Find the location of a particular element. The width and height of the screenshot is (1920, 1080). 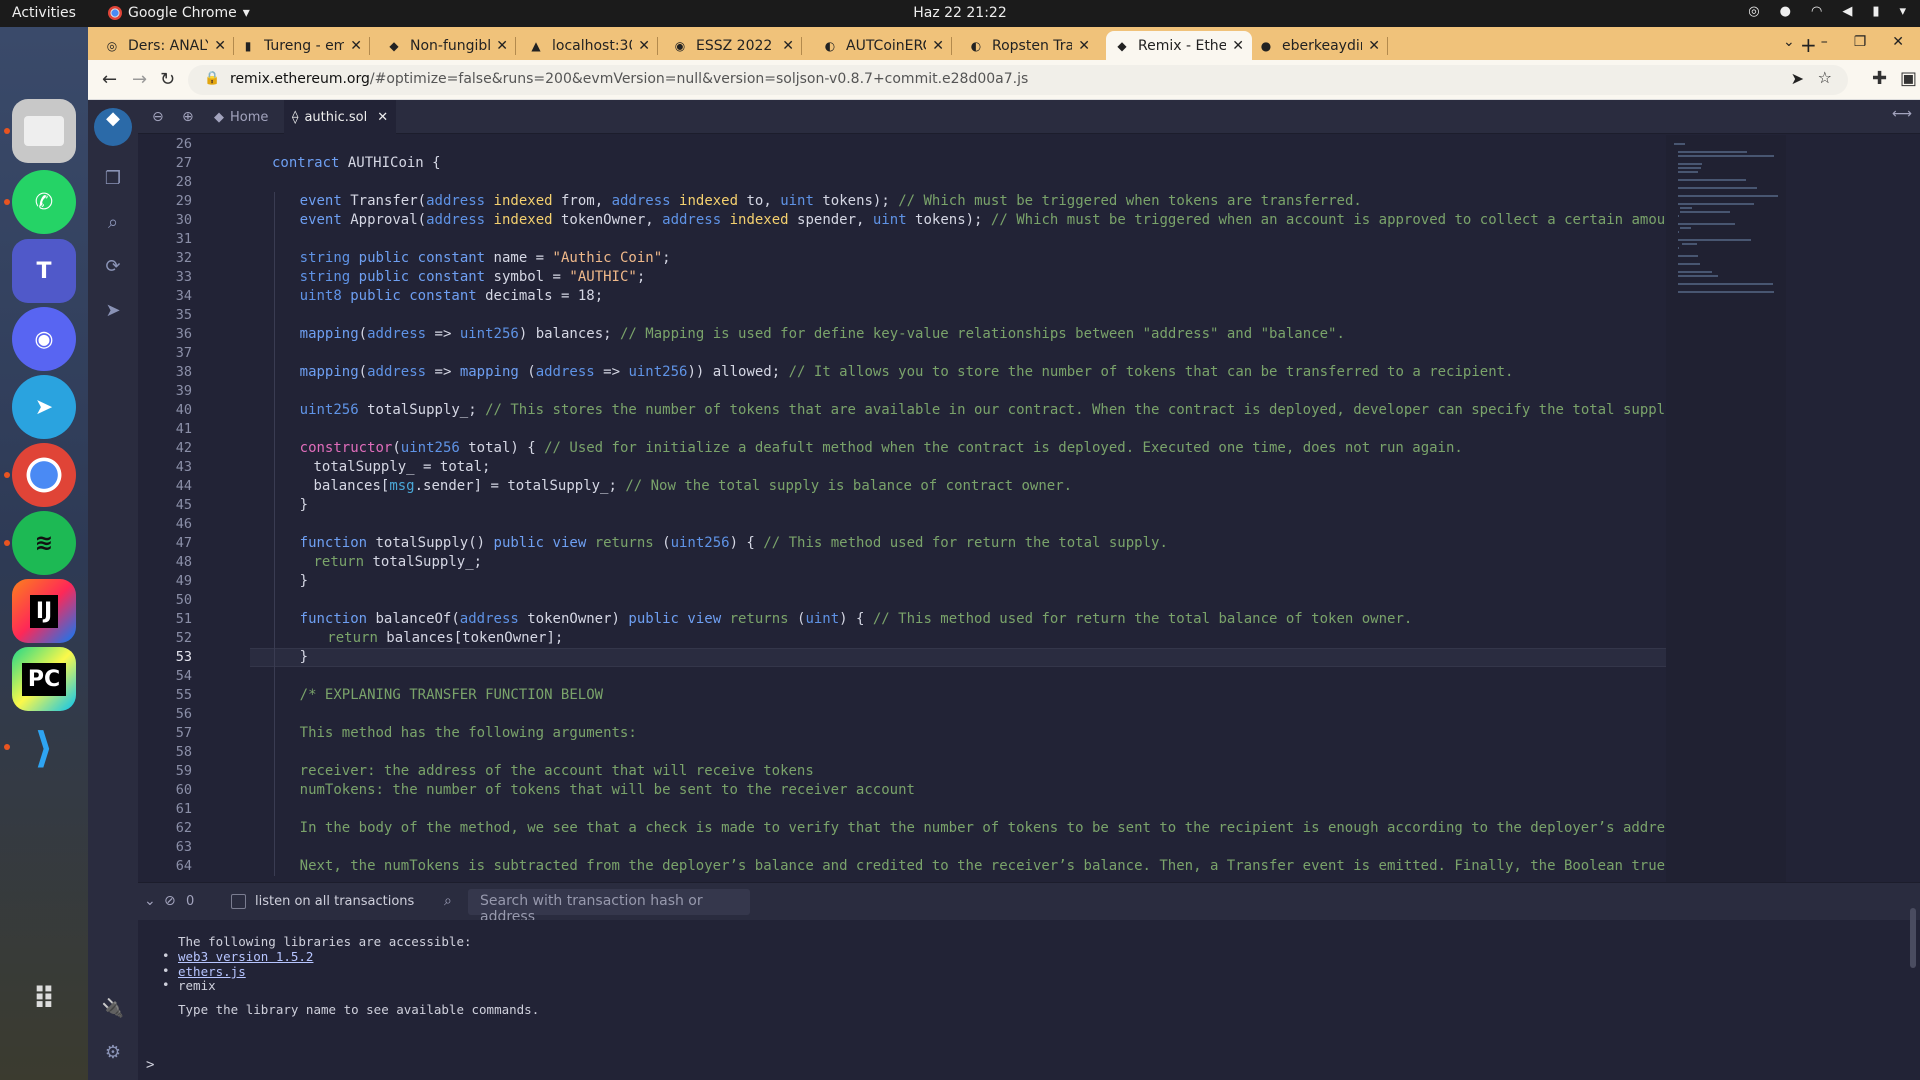

zoom-out-icon: ⊖ is located at coordinates (158, 117).